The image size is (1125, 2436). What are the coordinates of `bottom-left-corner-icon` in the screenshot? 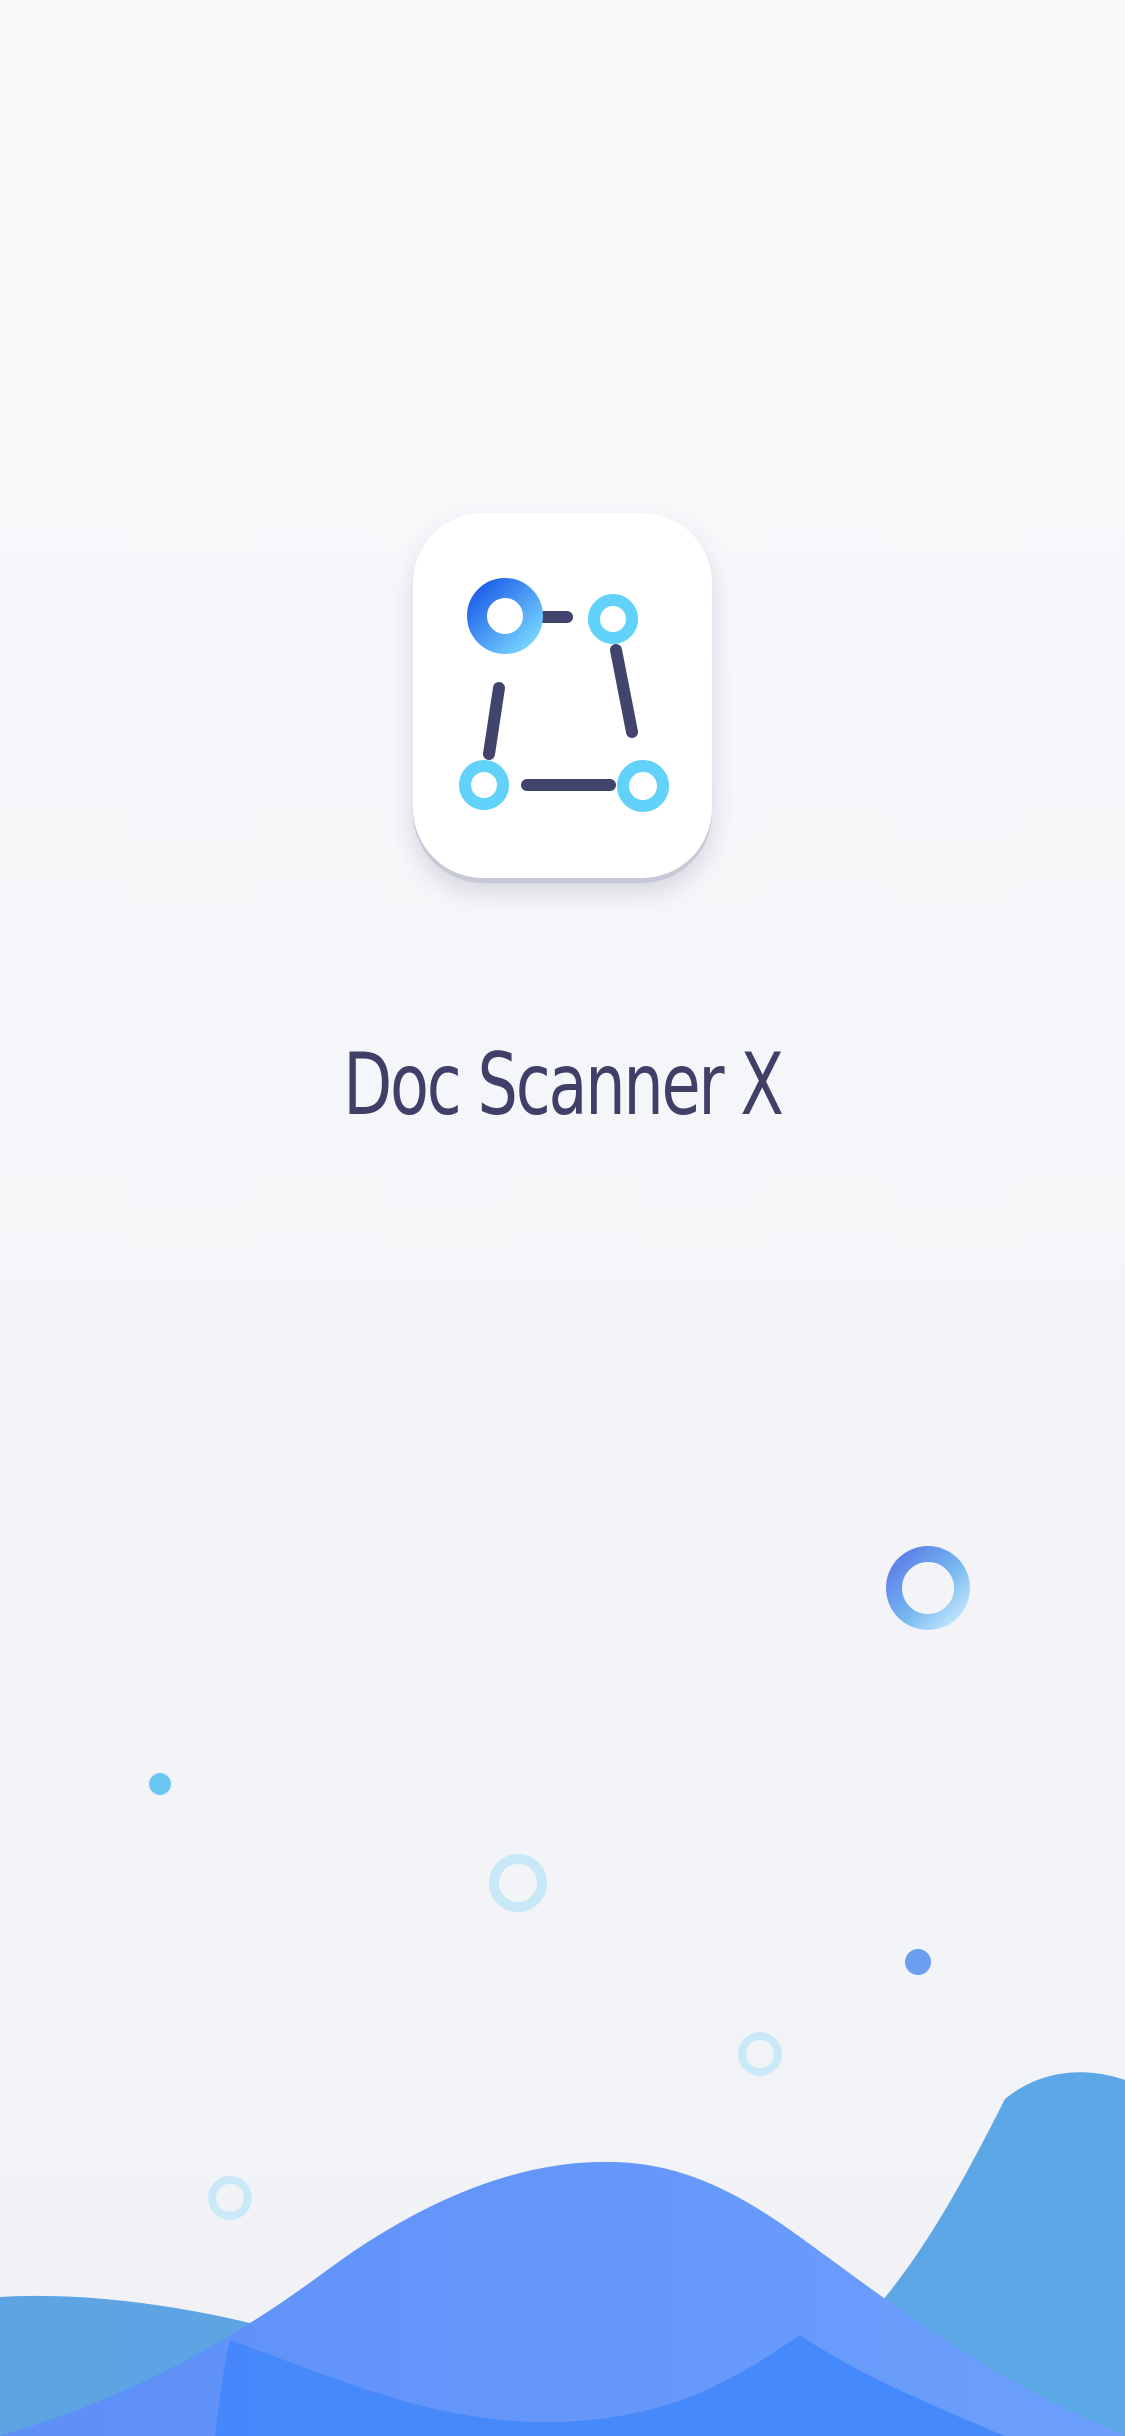 It's located at (484, 785).